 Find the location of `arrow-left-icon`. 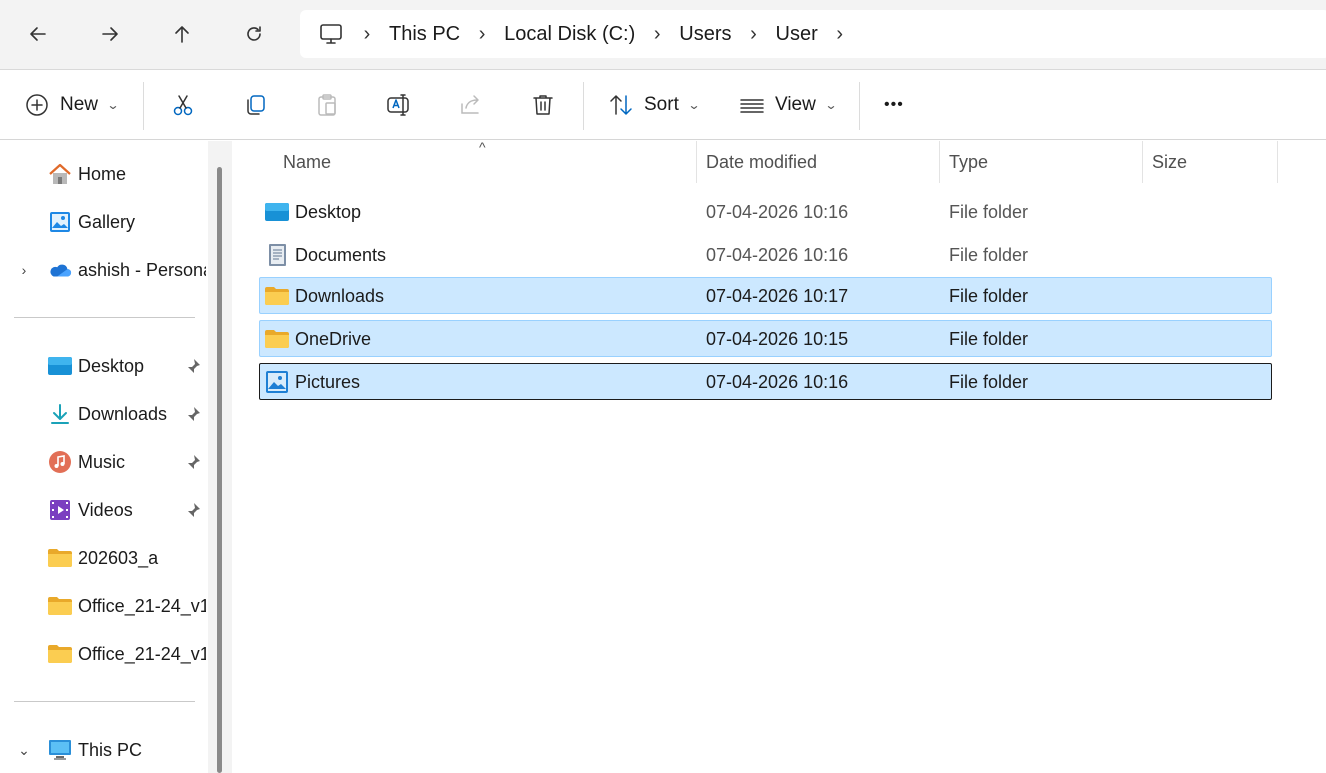

arrow-left-icon is located at coordinates (38, 34).